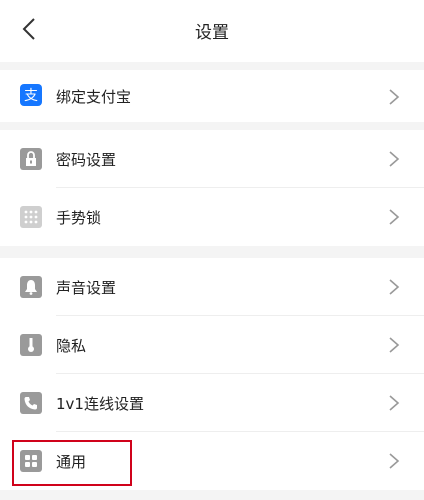  What do you see at coordinates (94, 97) in the screenshot?
I see `settings-item-label: 绑定支付宝` at bounding box center [94, 97].